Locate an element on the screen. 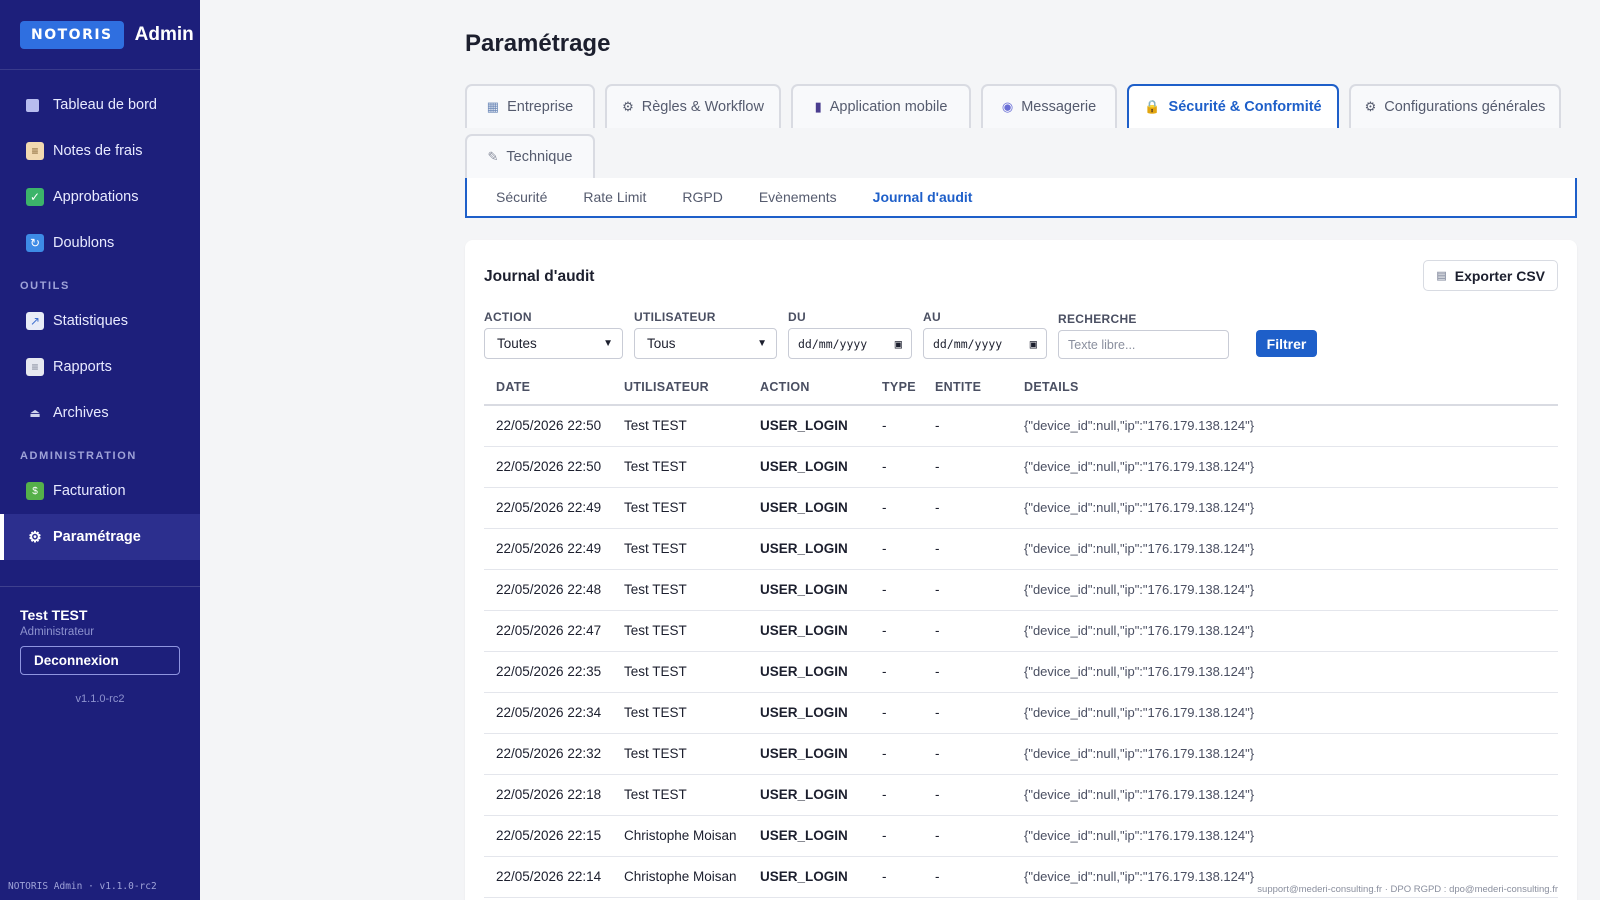 This screenshot has height=900, width=1600. sidebar-item-parametrage: ⚙ Paramétrage is located at coordinates (100, 537).